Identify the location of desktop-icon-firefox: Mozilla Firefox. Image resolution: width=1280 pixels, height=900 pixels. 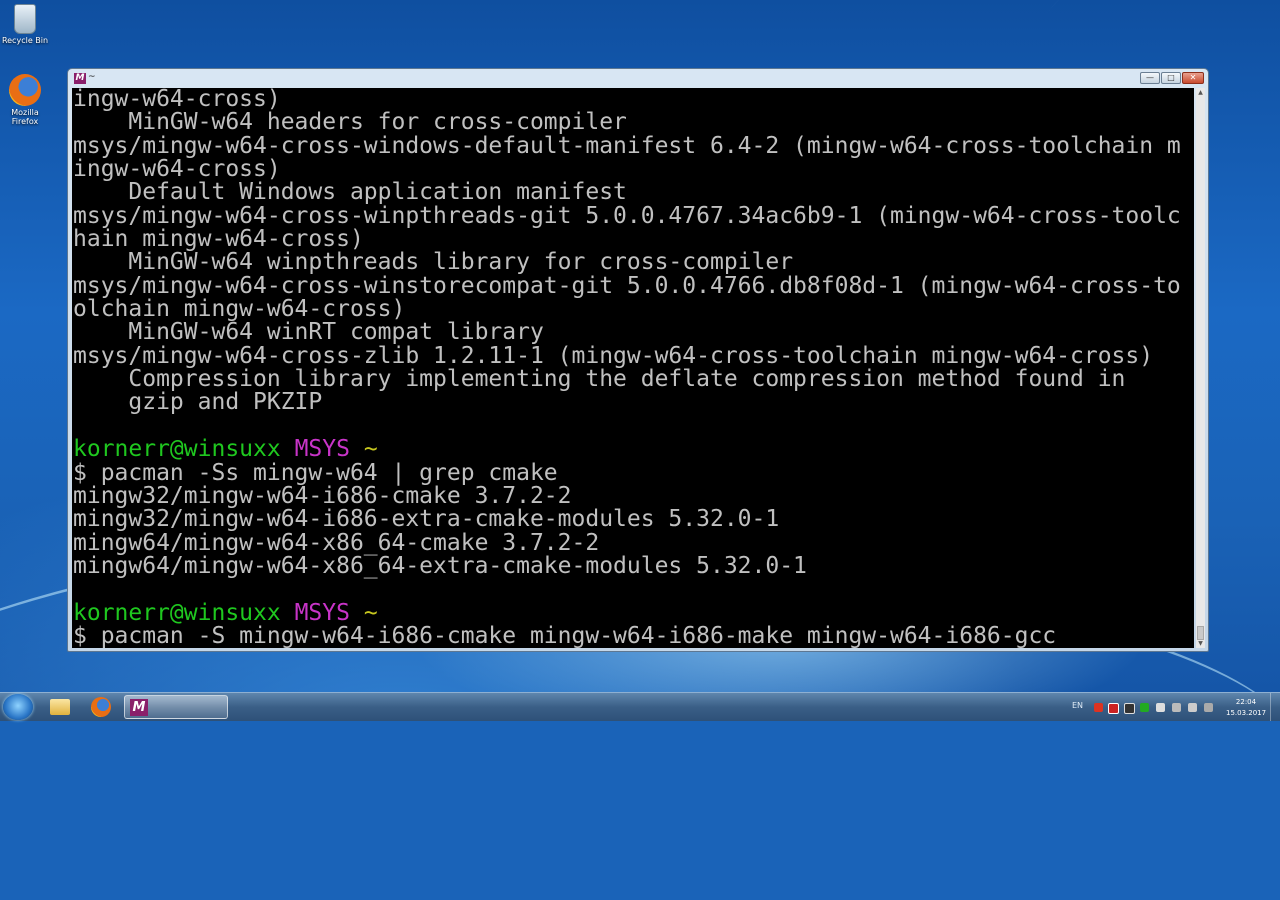
(26, 100).